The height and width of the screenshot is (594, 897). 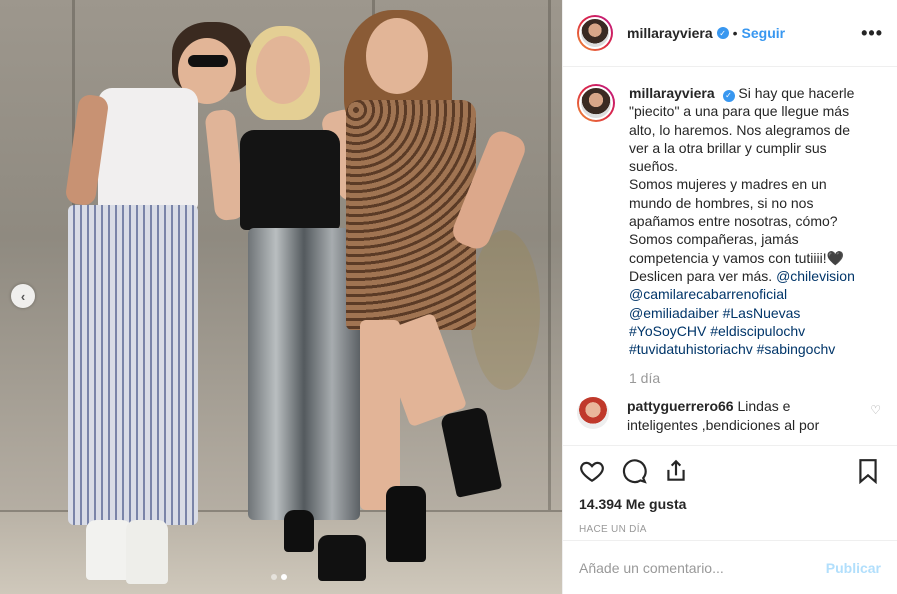 I want to click on chevron-left-icon: ‹, so click(x=23, y=296).